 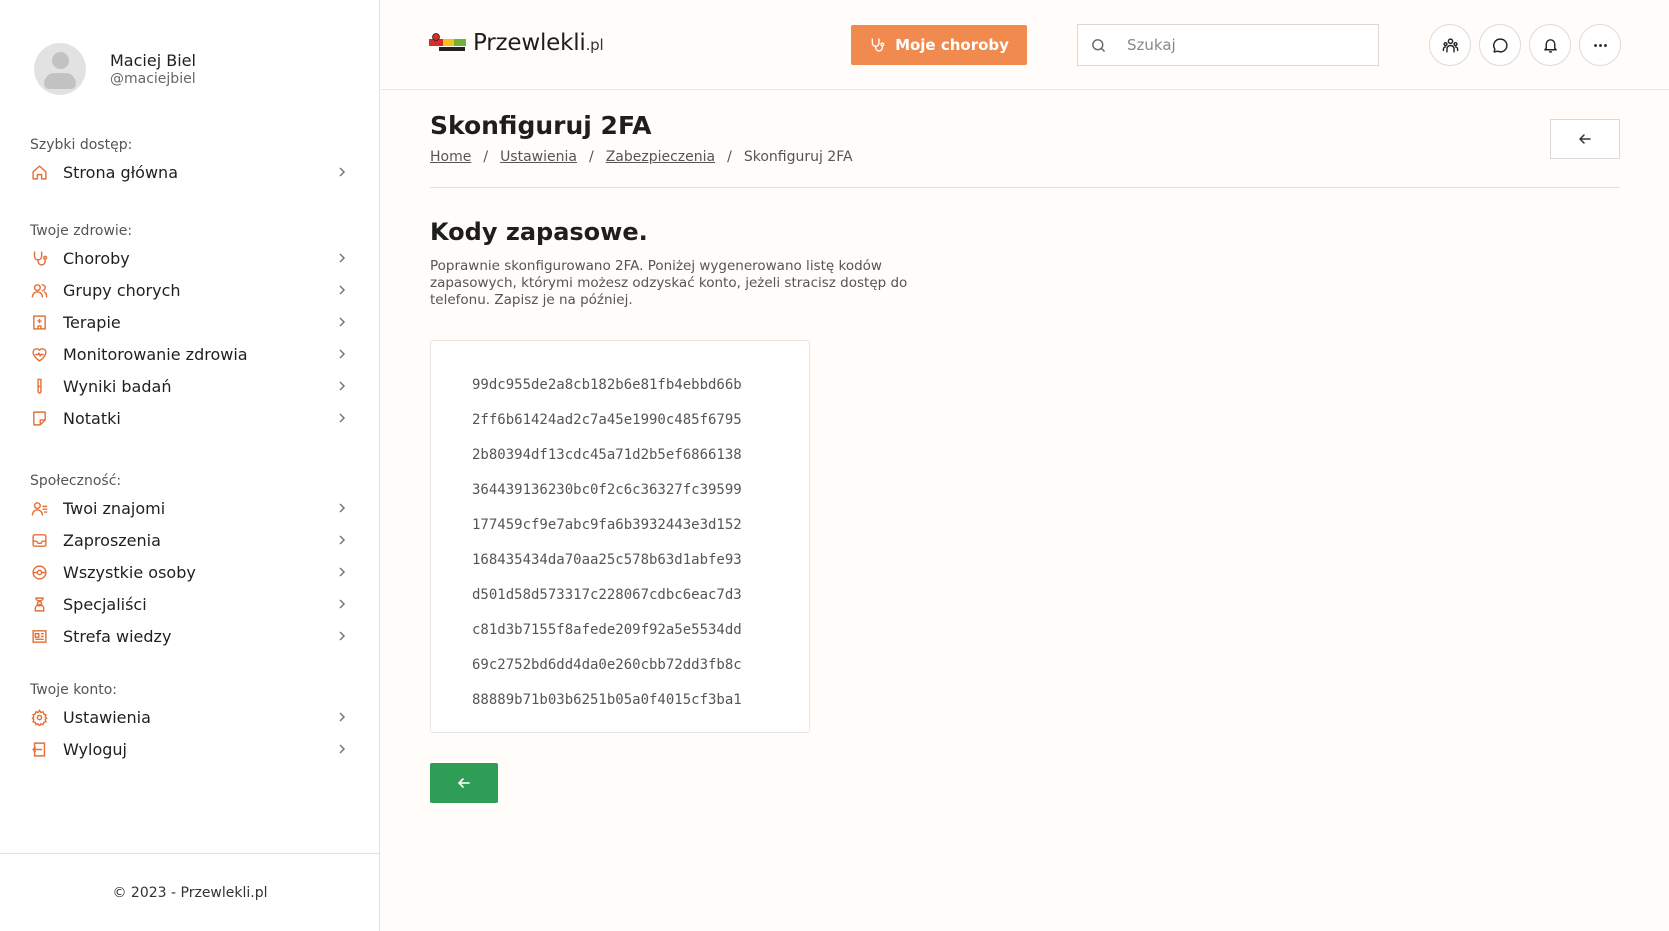 I want to click on sidebar-item-friends: Twoi znajomi, so click(x=189, y=508).